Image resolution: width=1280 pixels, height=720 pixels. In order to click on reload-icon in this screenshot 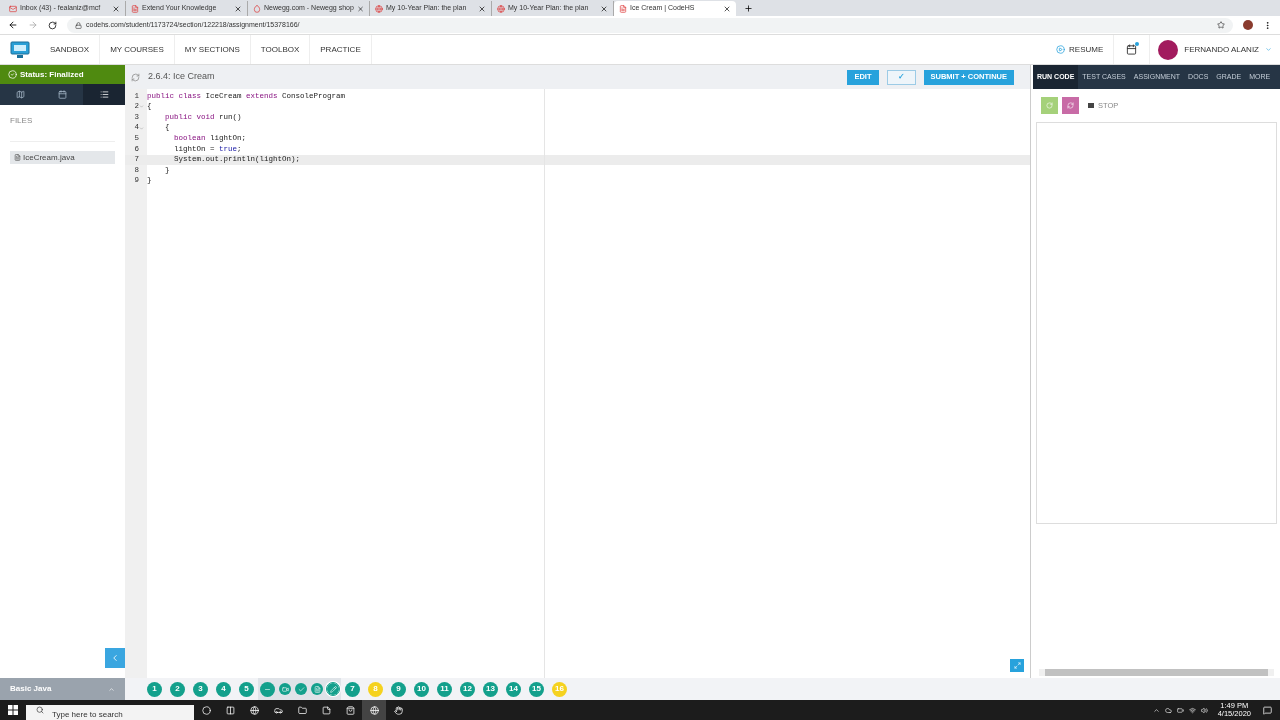, I will do `click(52, 25)`.